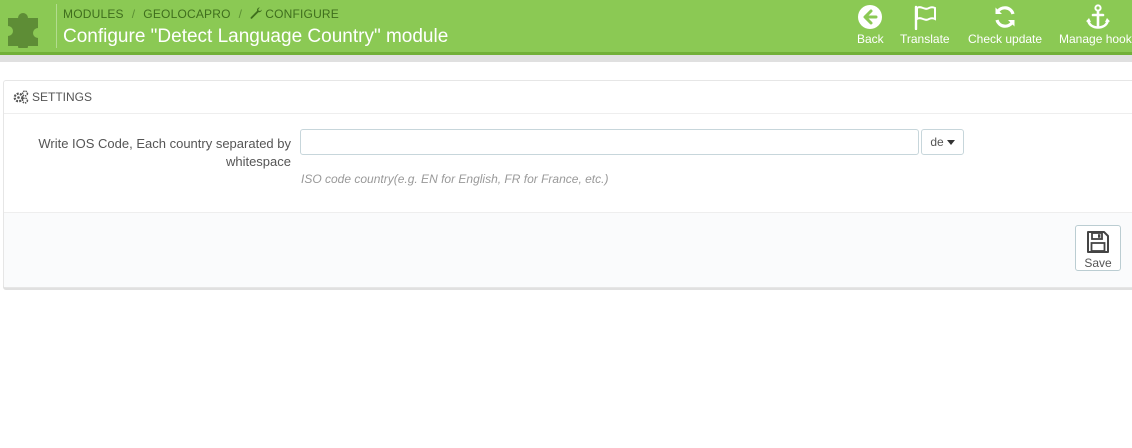 Image resolution: width=1132 pixels, height=448 pixels. What do you see at coordinates (1005, 17) in the screenshot?
I see `refresh-icon` at bounding box center [1005, 17].